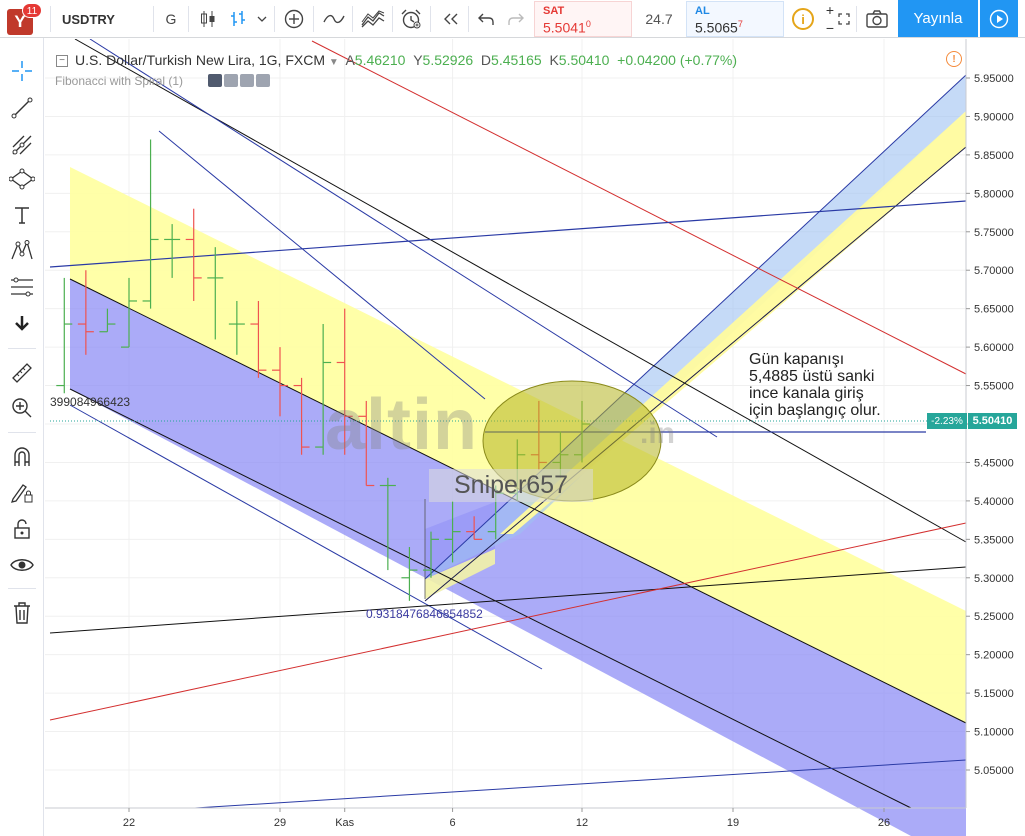 The image size is (1025, 836). I want to click on undo-icon, so click(486, 19).